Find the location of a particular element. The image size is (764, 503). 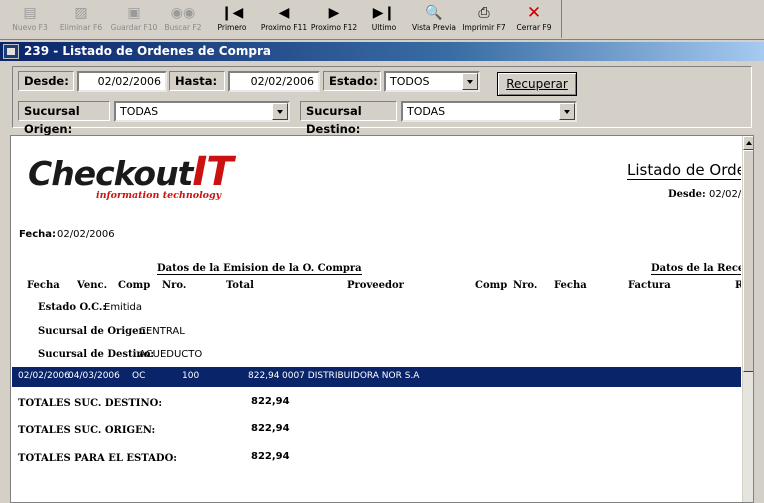

sucursal-origen-label: Sucursal Origen: is located at coordinates (64, 118).